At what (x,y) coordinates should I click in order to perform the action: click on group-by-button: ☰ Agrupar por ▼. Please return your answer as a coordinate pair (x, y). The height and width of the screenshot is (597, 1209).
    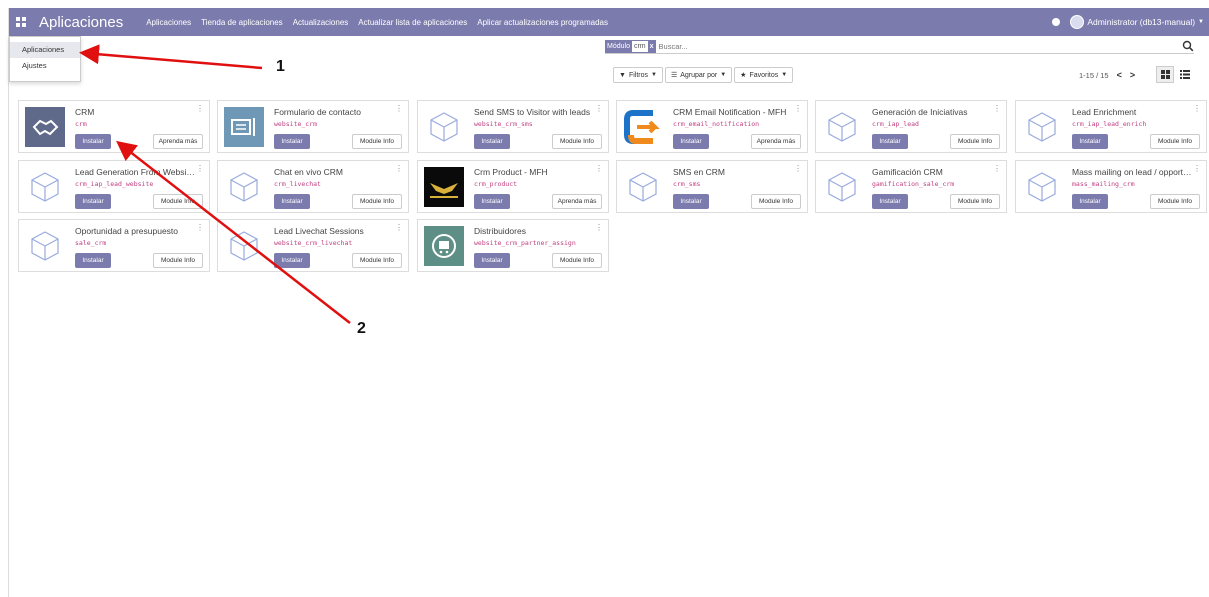
    Looking at the image, I should click on (698, 75).